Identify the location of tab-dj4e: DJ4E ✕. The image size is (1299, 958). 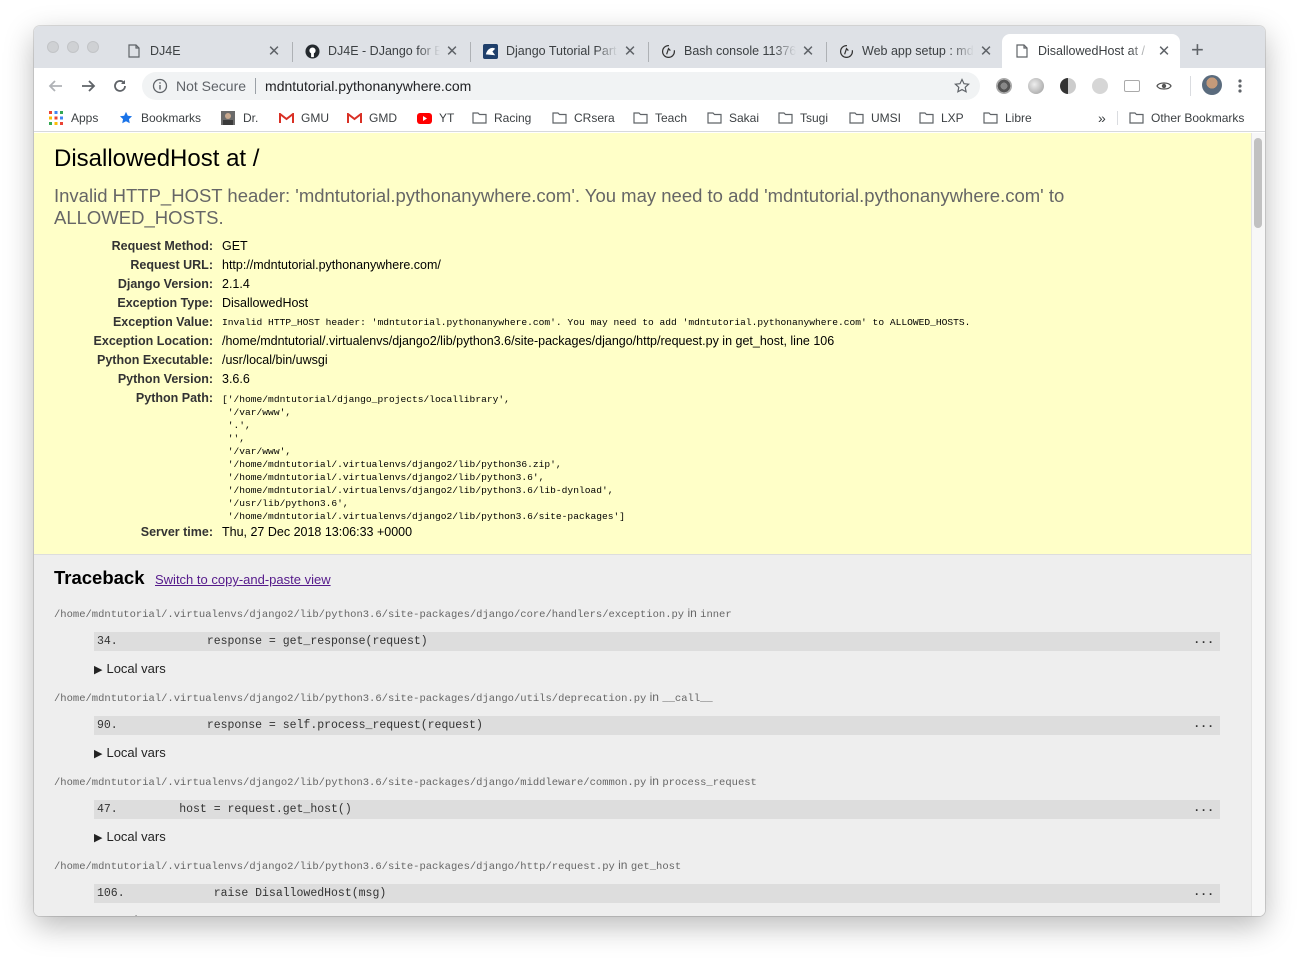
(202, 51).